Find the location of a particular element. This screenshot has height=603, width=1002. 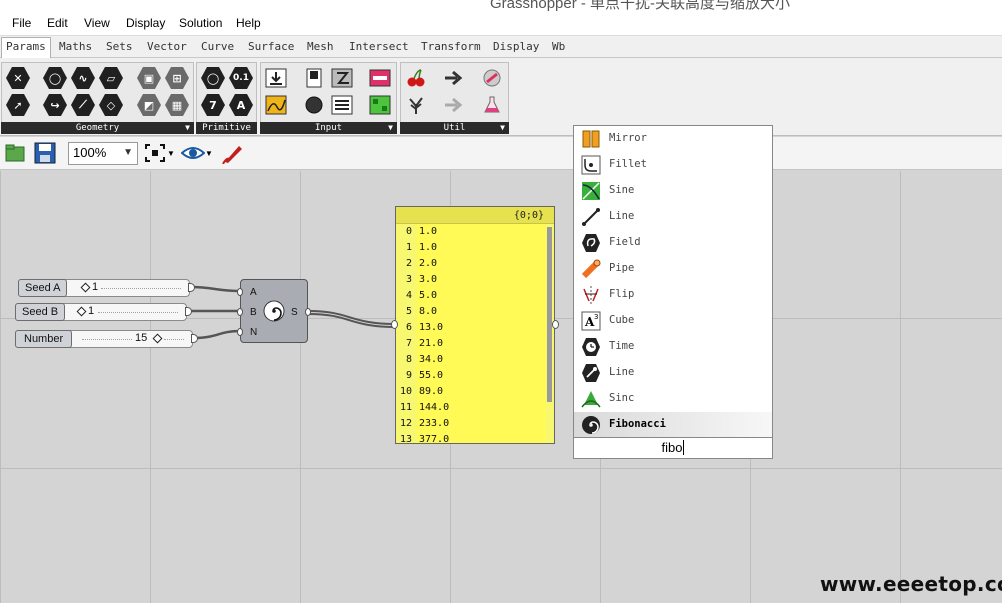

search-result-pipe: Pipe is located at coordinates (673, 269).